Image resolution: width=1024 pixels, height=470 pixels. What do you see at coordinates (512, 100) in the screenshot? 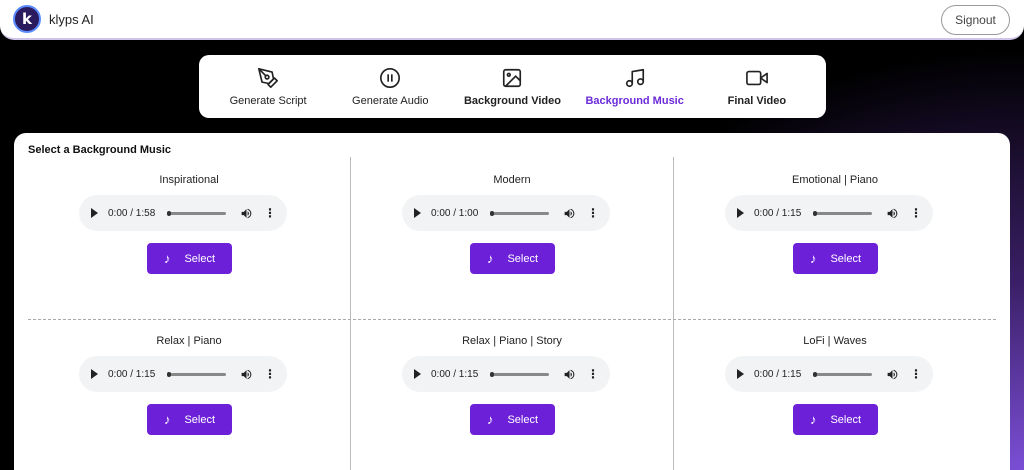
I see `step-label: Background Video` at bounding box center [512, 100].